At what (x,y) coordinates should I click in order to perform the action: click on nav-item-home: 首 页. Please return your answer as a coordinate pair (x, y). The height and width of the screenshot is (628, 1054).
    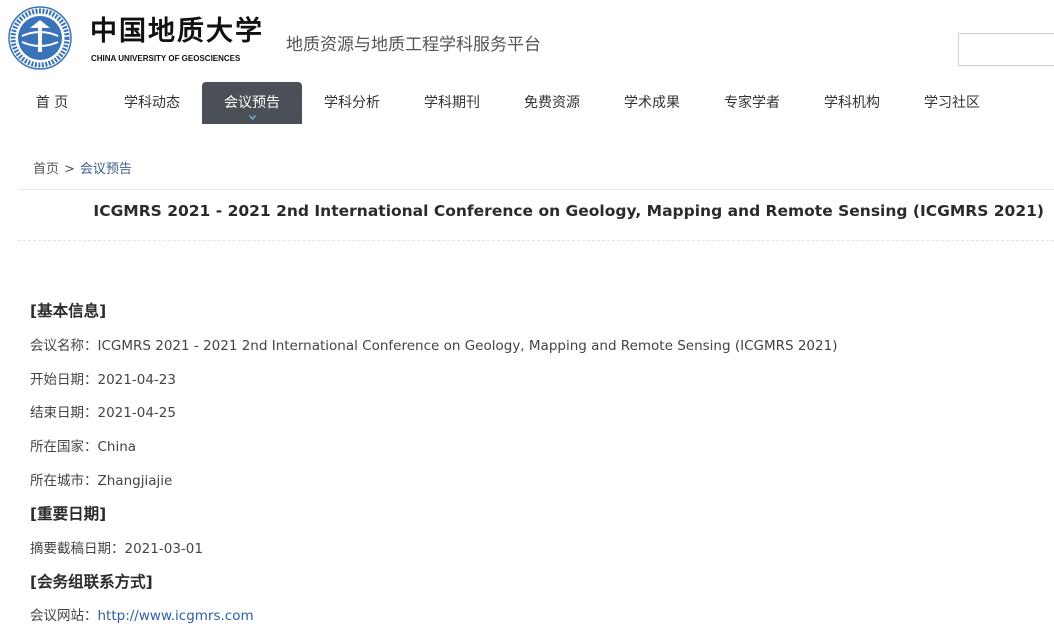
    Looking at the image, I should click on (52, 103).